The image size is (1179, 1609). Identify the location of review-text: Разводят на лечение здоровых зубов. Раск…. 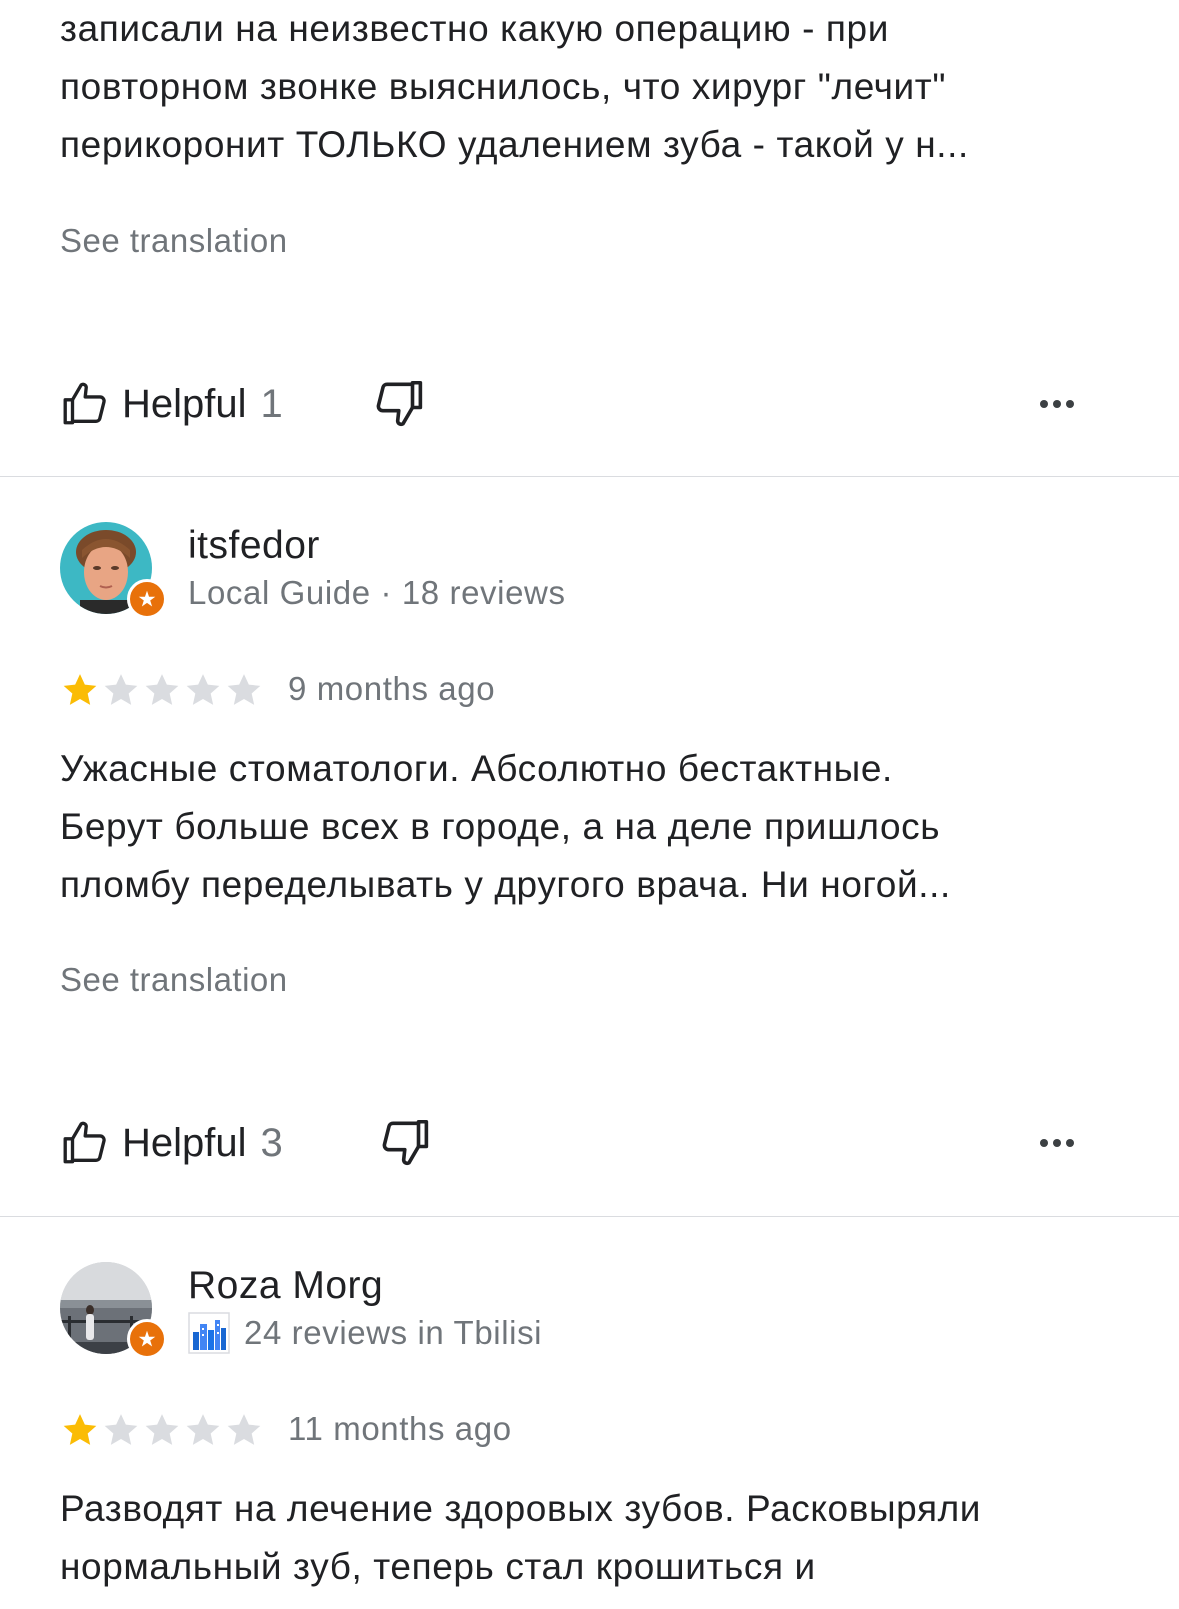
(590, 1538).